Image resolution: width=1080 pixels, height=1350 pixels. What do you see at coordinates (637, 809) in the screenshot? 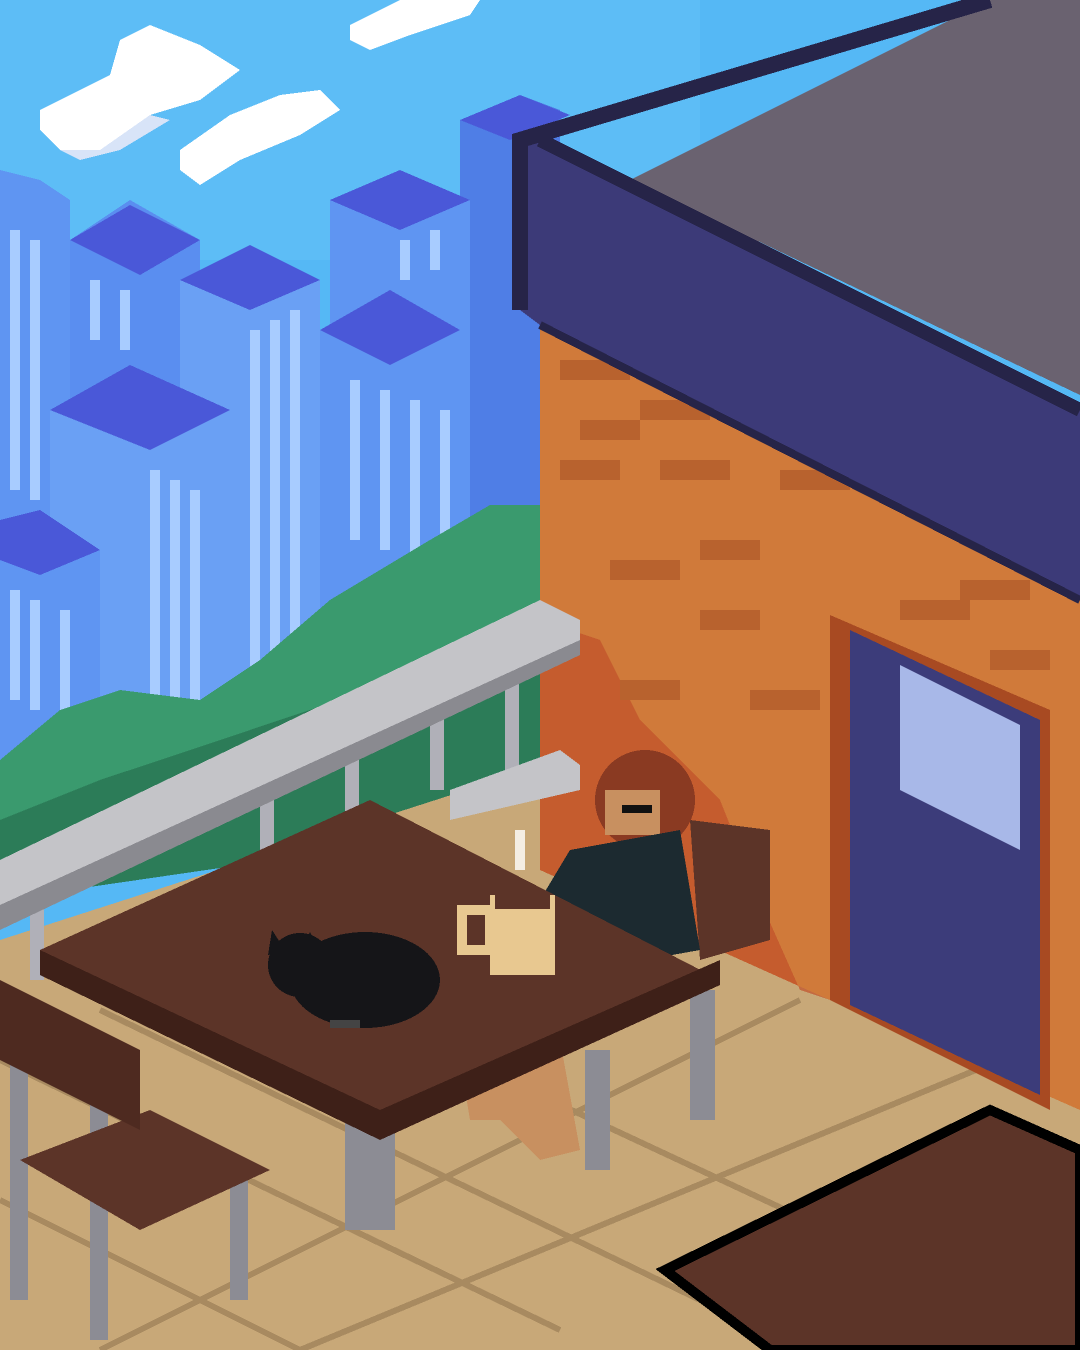
I see `sunglasses` at bounding box center [637, 809].